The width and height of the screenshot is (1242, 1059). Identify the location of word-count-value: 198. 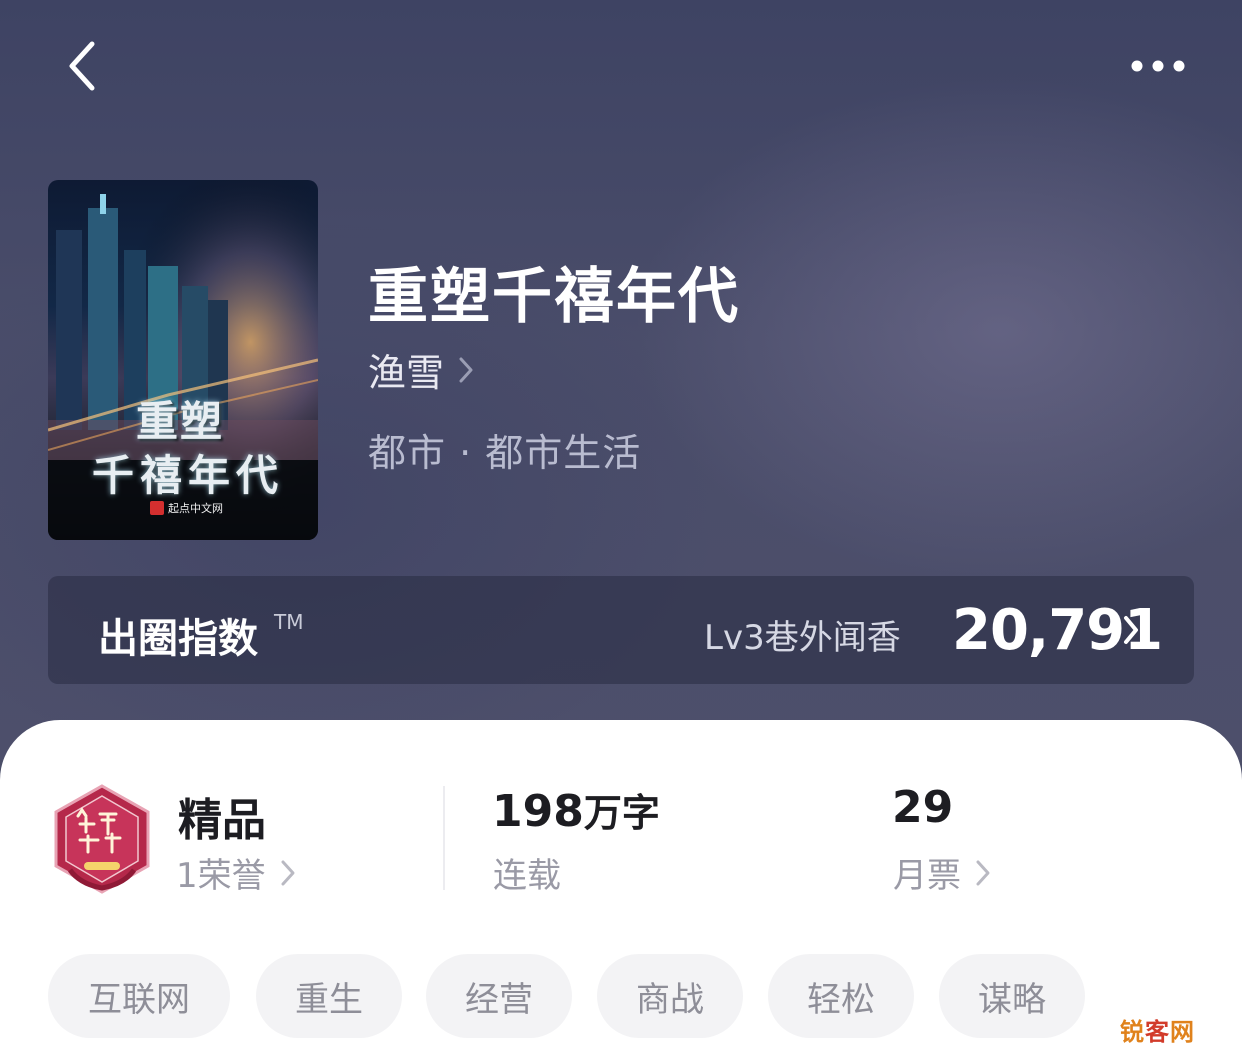
(538, 811).